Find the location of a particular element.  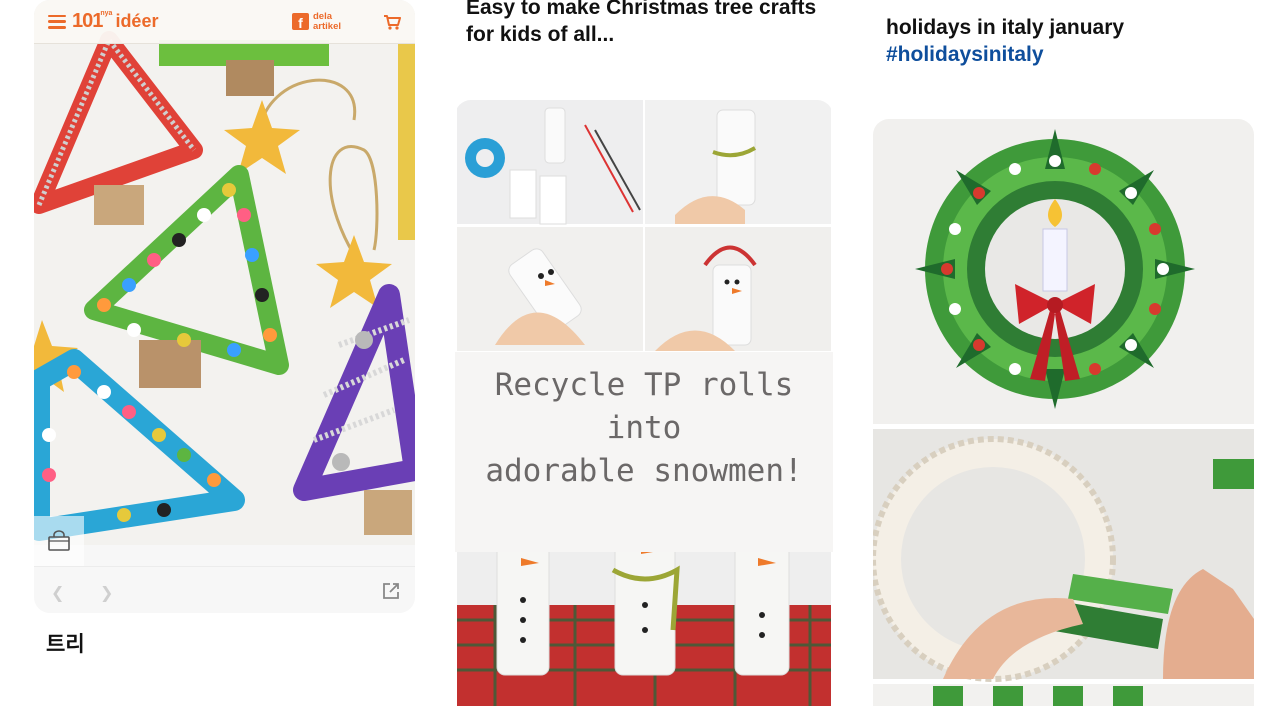

logo-word: idéer is located at coordinates (137, 21).